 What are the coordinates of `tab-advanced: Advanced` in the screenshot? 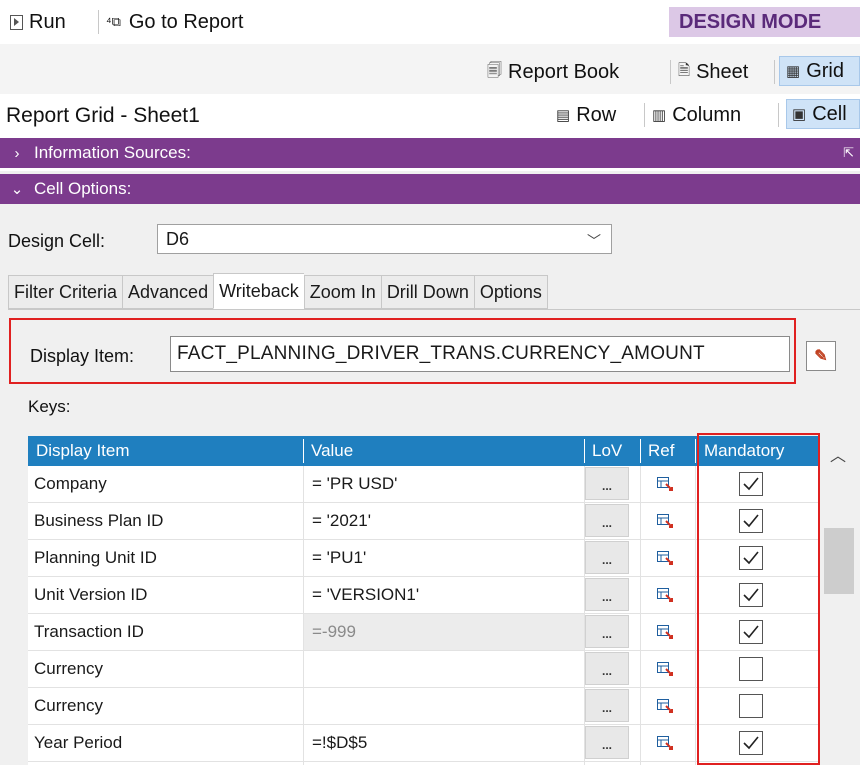 It's located at (168, 292).